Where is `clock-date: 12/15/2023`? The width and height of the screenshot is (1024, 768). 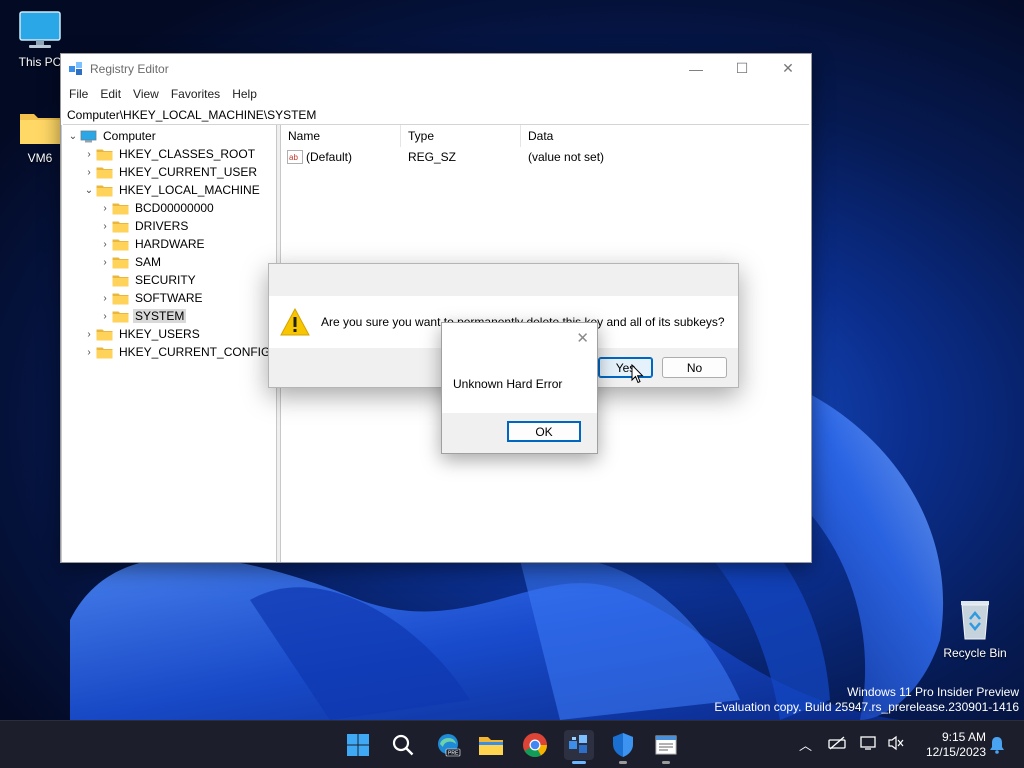 clock-date: 12/15/2023 is located at coordinates (955, 752).